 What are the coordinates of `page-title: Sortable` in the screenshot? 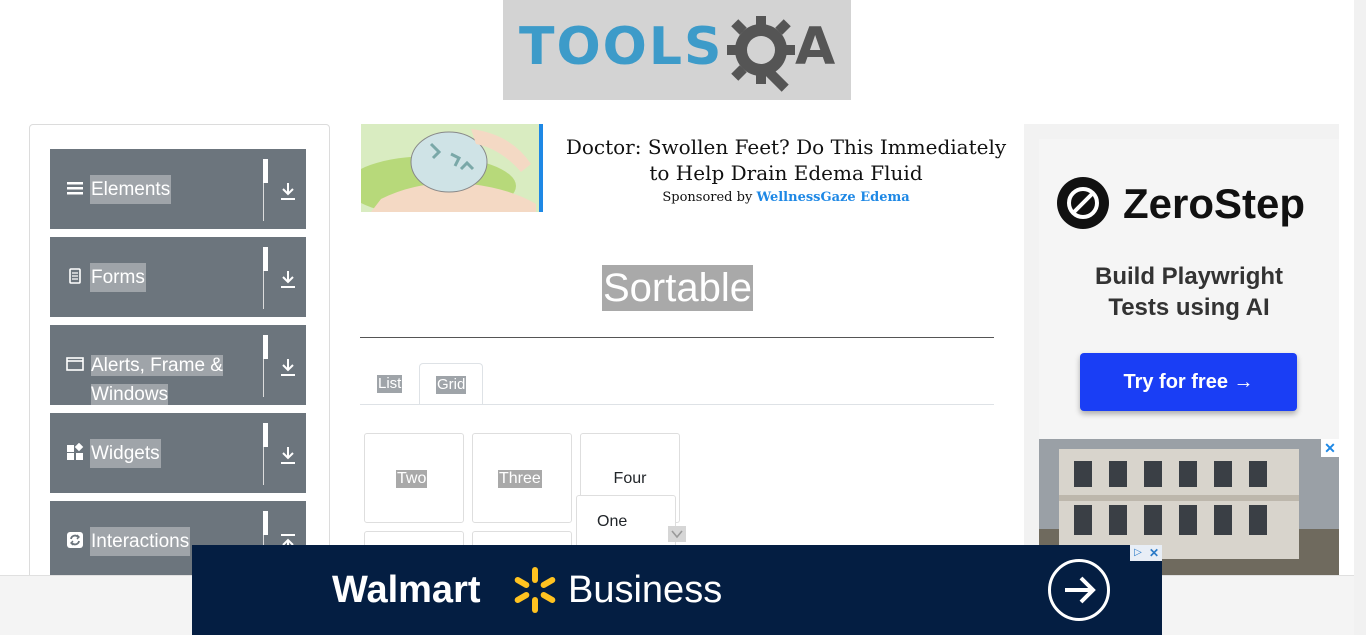 It's located at (677, 288).